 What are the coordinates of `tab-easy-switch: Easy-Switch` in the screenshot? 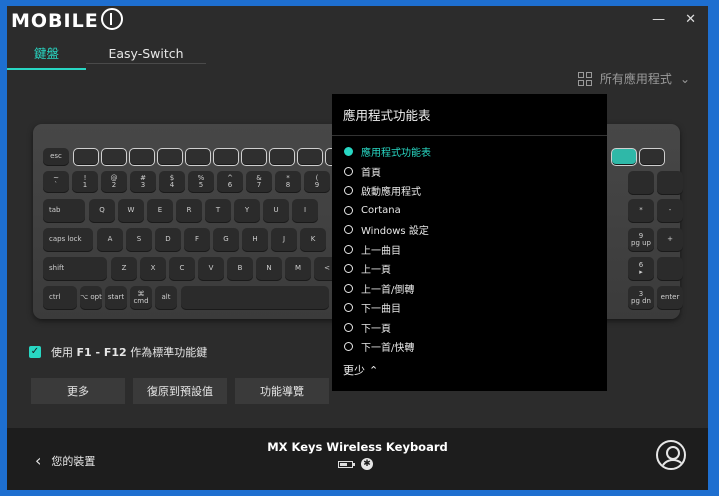 It's located at (146, 53).